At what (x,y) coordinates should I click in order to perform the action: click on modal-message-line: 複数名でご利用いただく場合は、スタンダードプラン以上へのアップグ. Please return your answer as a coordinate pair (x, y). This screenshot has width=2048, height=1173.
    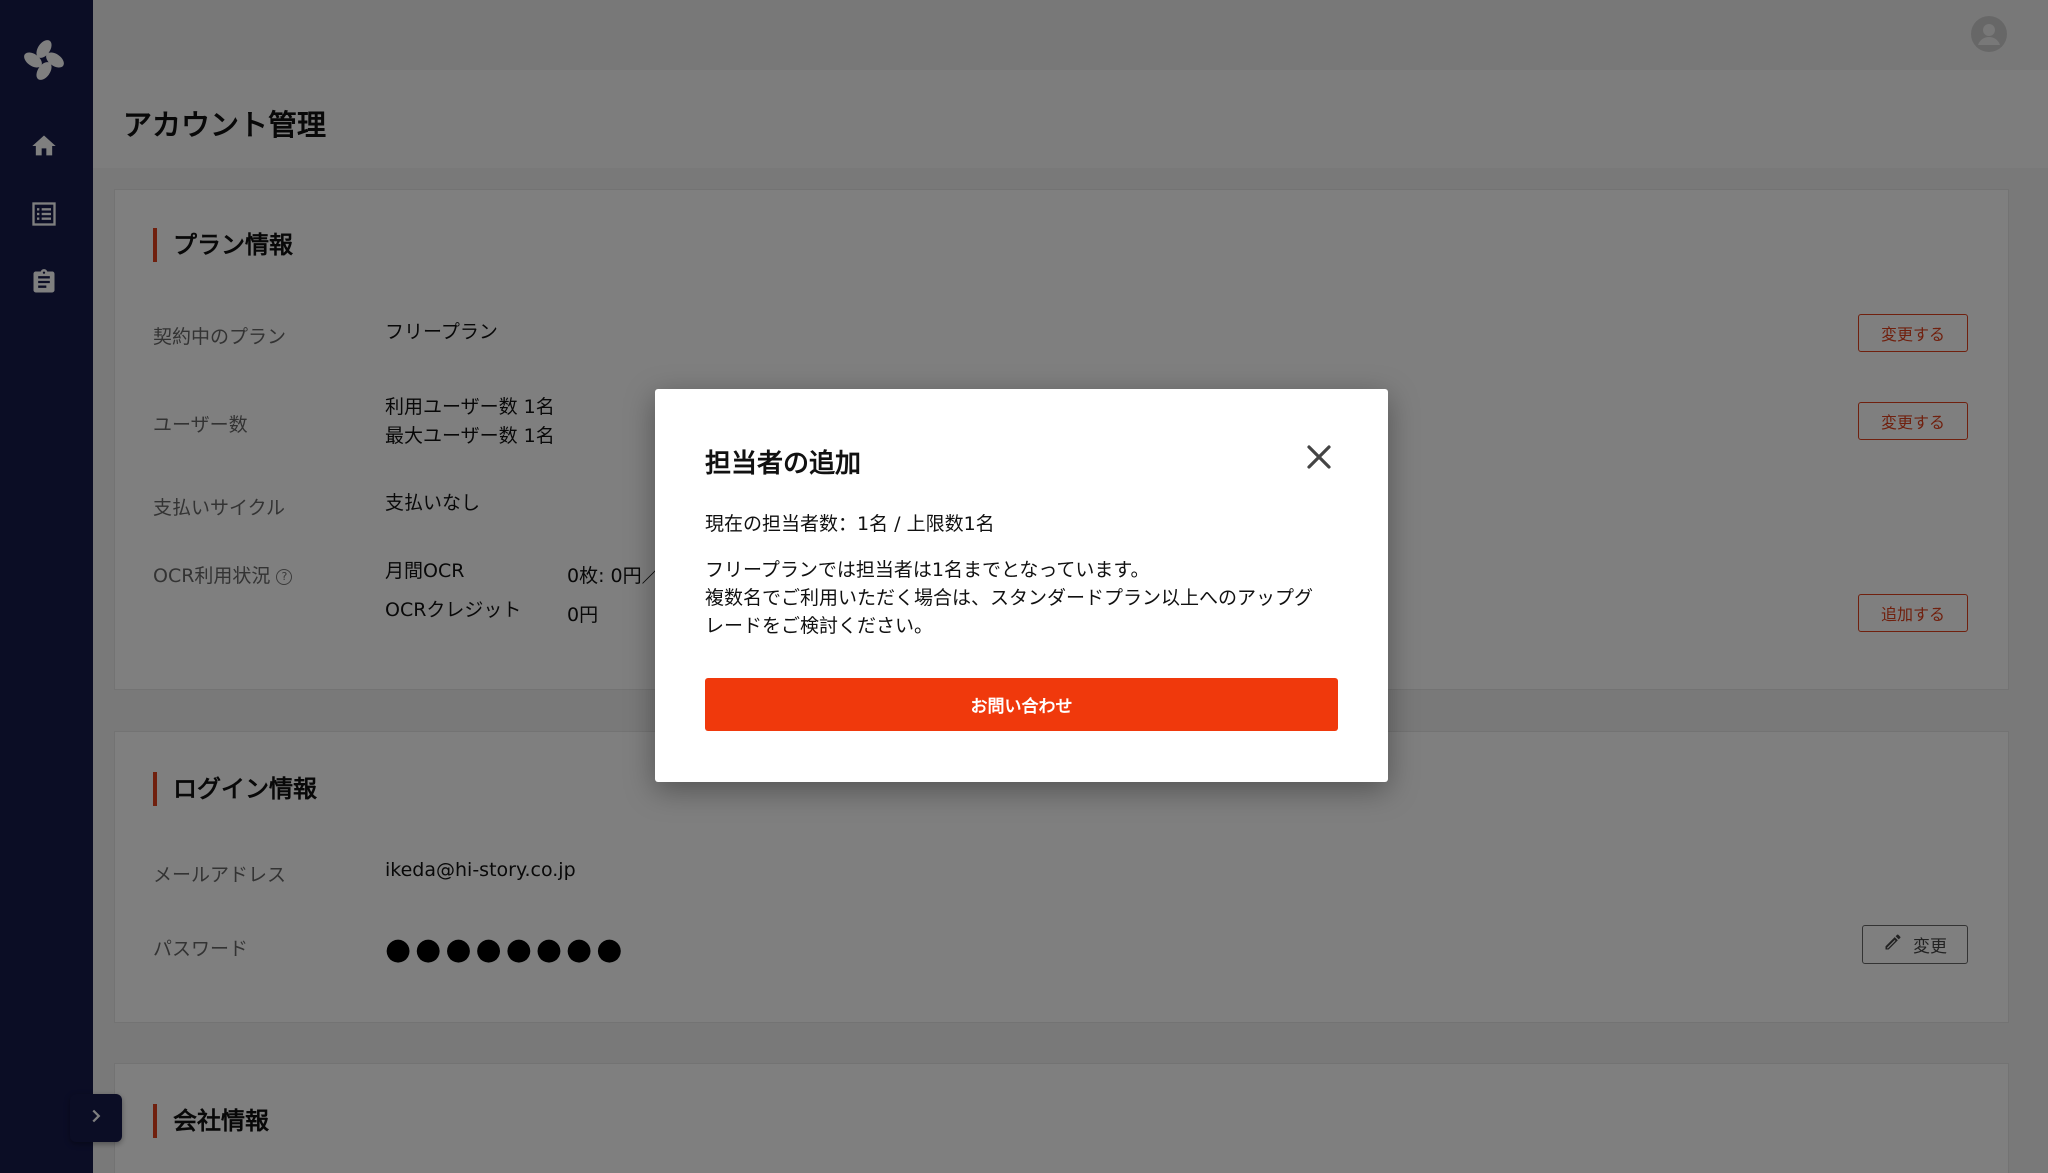
    Looking at the image, I should click on (1009, 598).